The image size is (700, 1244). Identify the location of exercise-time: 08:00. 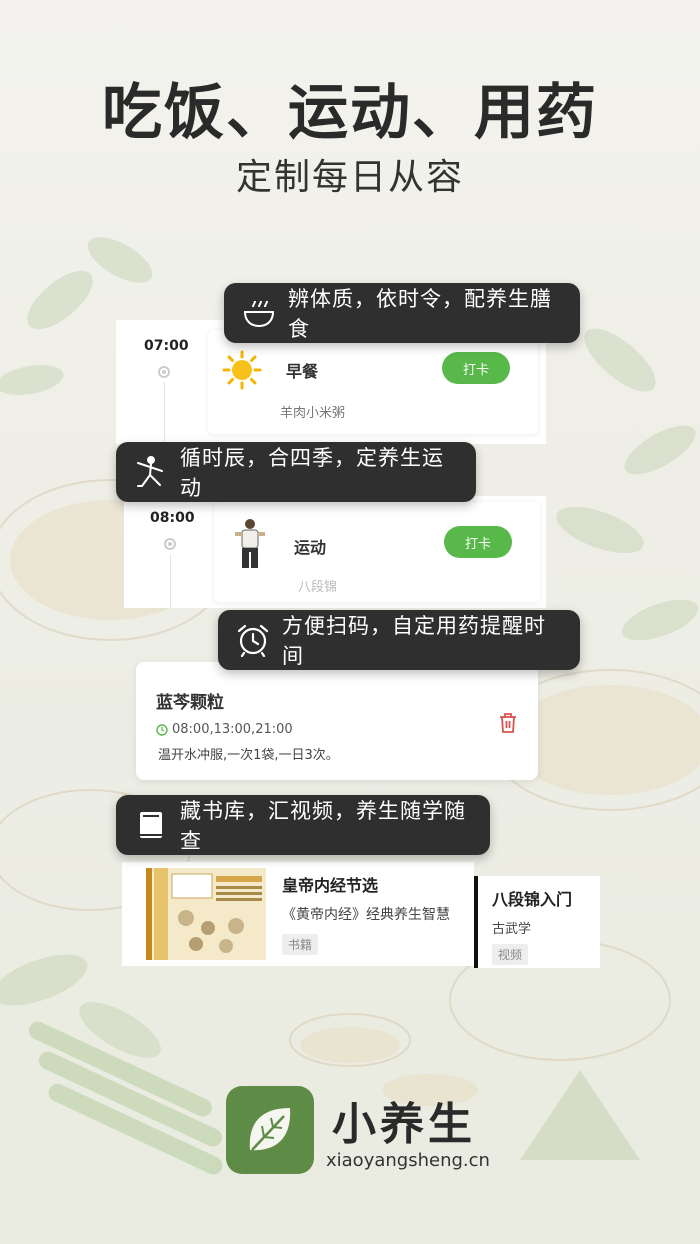
(172, 518).